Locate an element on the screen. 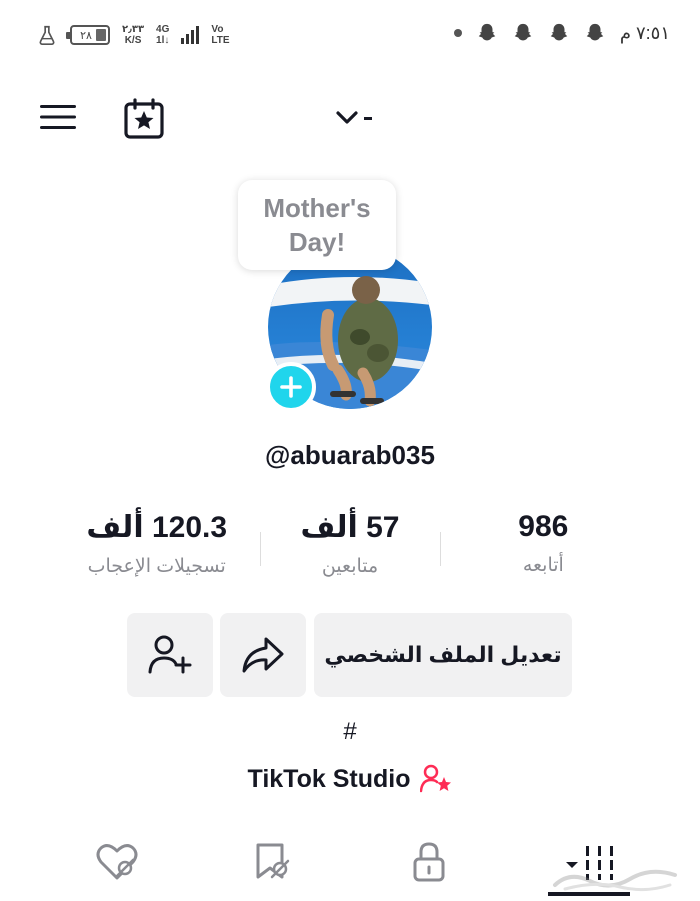  battery-indicator: ٢٨ is located at coordinates (88, 35).